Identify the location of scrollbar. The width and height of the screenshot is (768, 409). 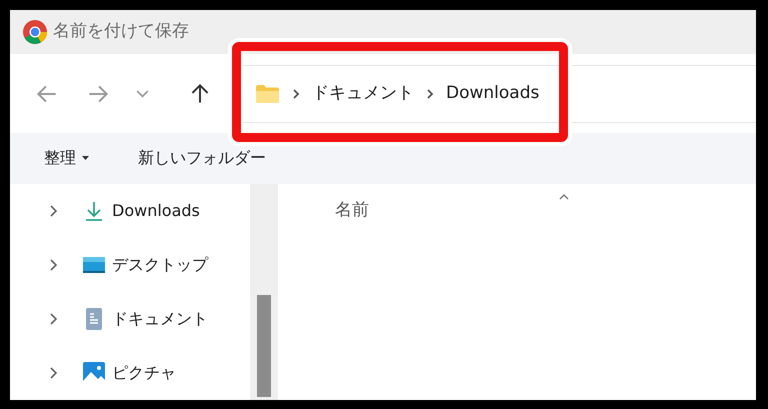
(264, 292).